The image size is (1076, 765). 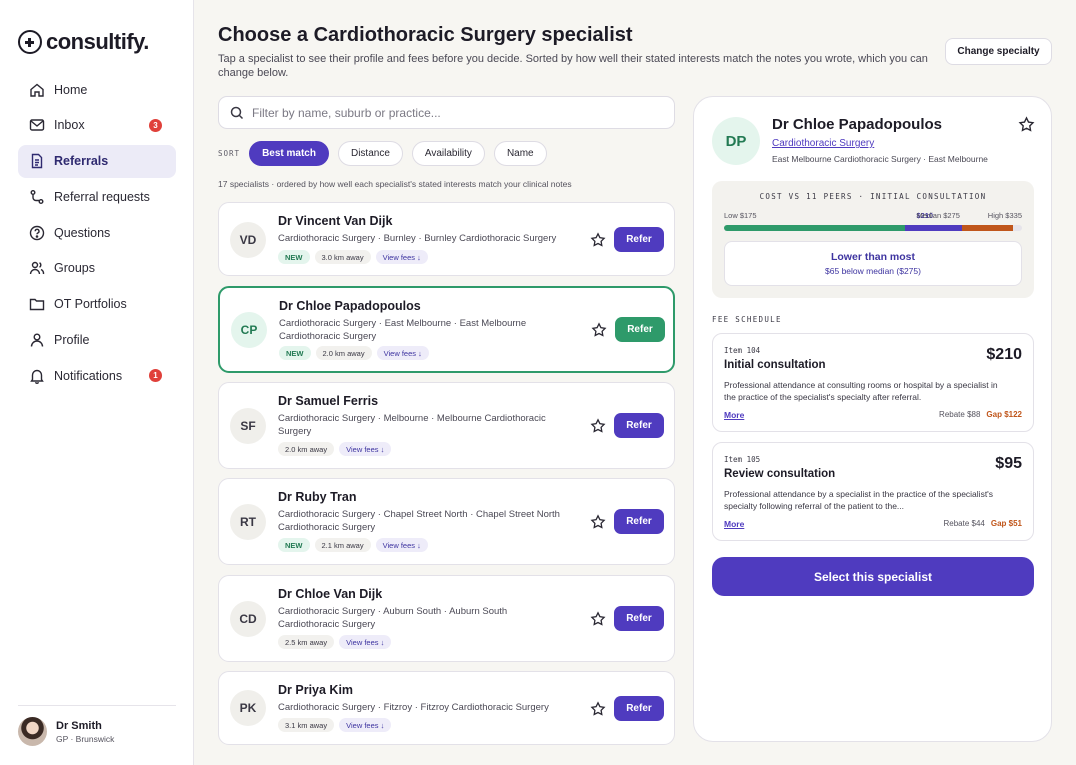 What do you see at coordinates (736, 141) in the screenshot?
I see `avatar: DP` at bounding box center [736, 141].